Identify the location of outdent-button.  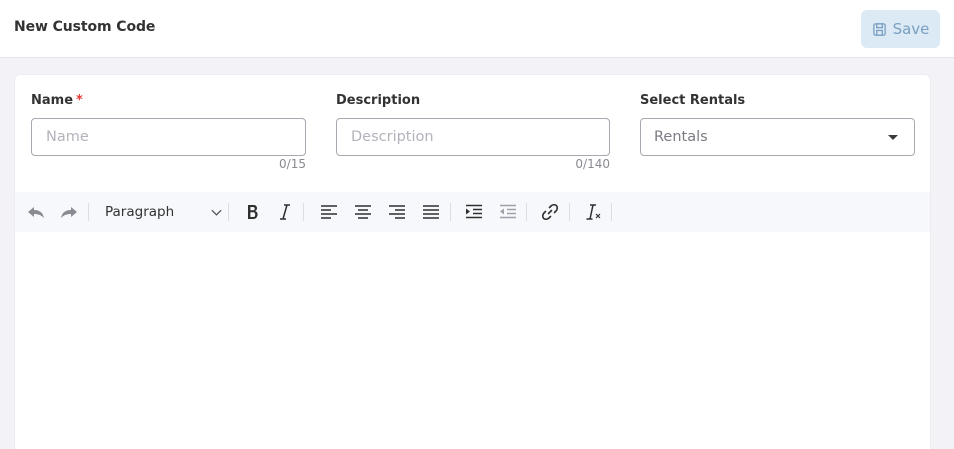
(508, 212).